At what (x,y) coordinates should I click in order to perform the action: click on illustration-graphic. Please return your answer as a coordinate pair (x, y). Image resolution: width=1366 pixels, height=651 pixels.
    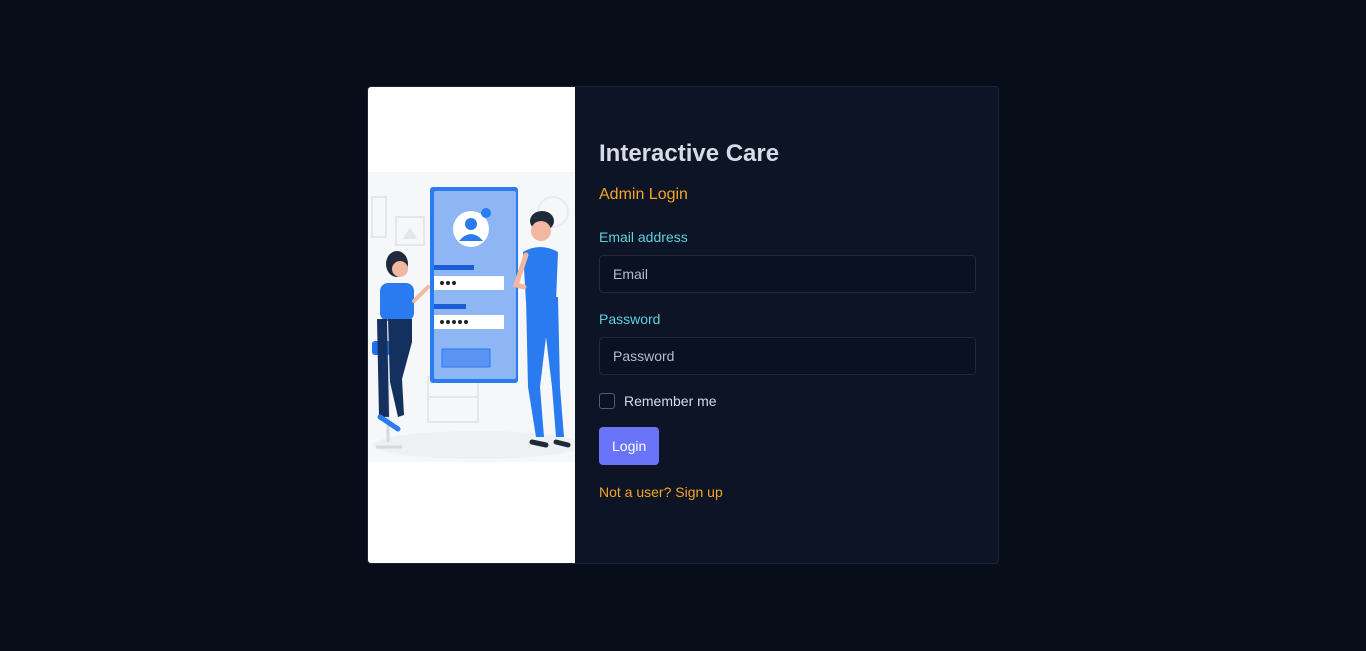
    Looking at the image, I should click on (471, 317).